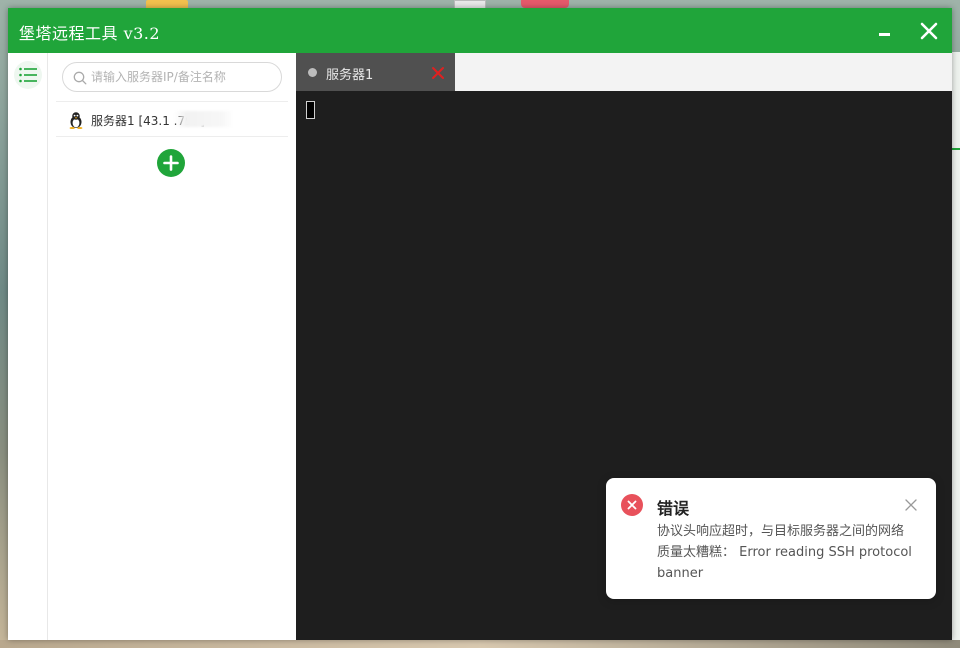 Image resolution: width=960 pixels, height=648 pixels. Describe the element at coordinates (673, 508) in the screenshot. I see `notification-title: 错误` at that location.